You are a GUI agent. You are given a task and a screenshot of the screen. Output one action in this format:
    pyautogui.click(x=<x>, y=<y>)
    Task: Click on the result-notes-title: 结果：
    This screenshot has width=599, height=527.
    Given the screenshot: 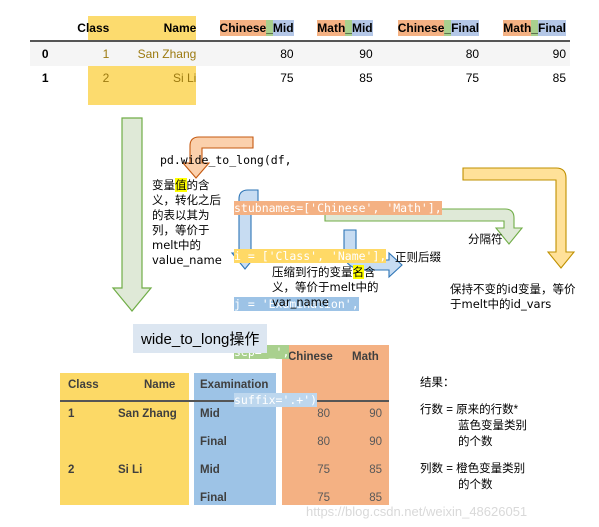 What is the action you would take?
    pyautogui.click(x=437, y=383)
    